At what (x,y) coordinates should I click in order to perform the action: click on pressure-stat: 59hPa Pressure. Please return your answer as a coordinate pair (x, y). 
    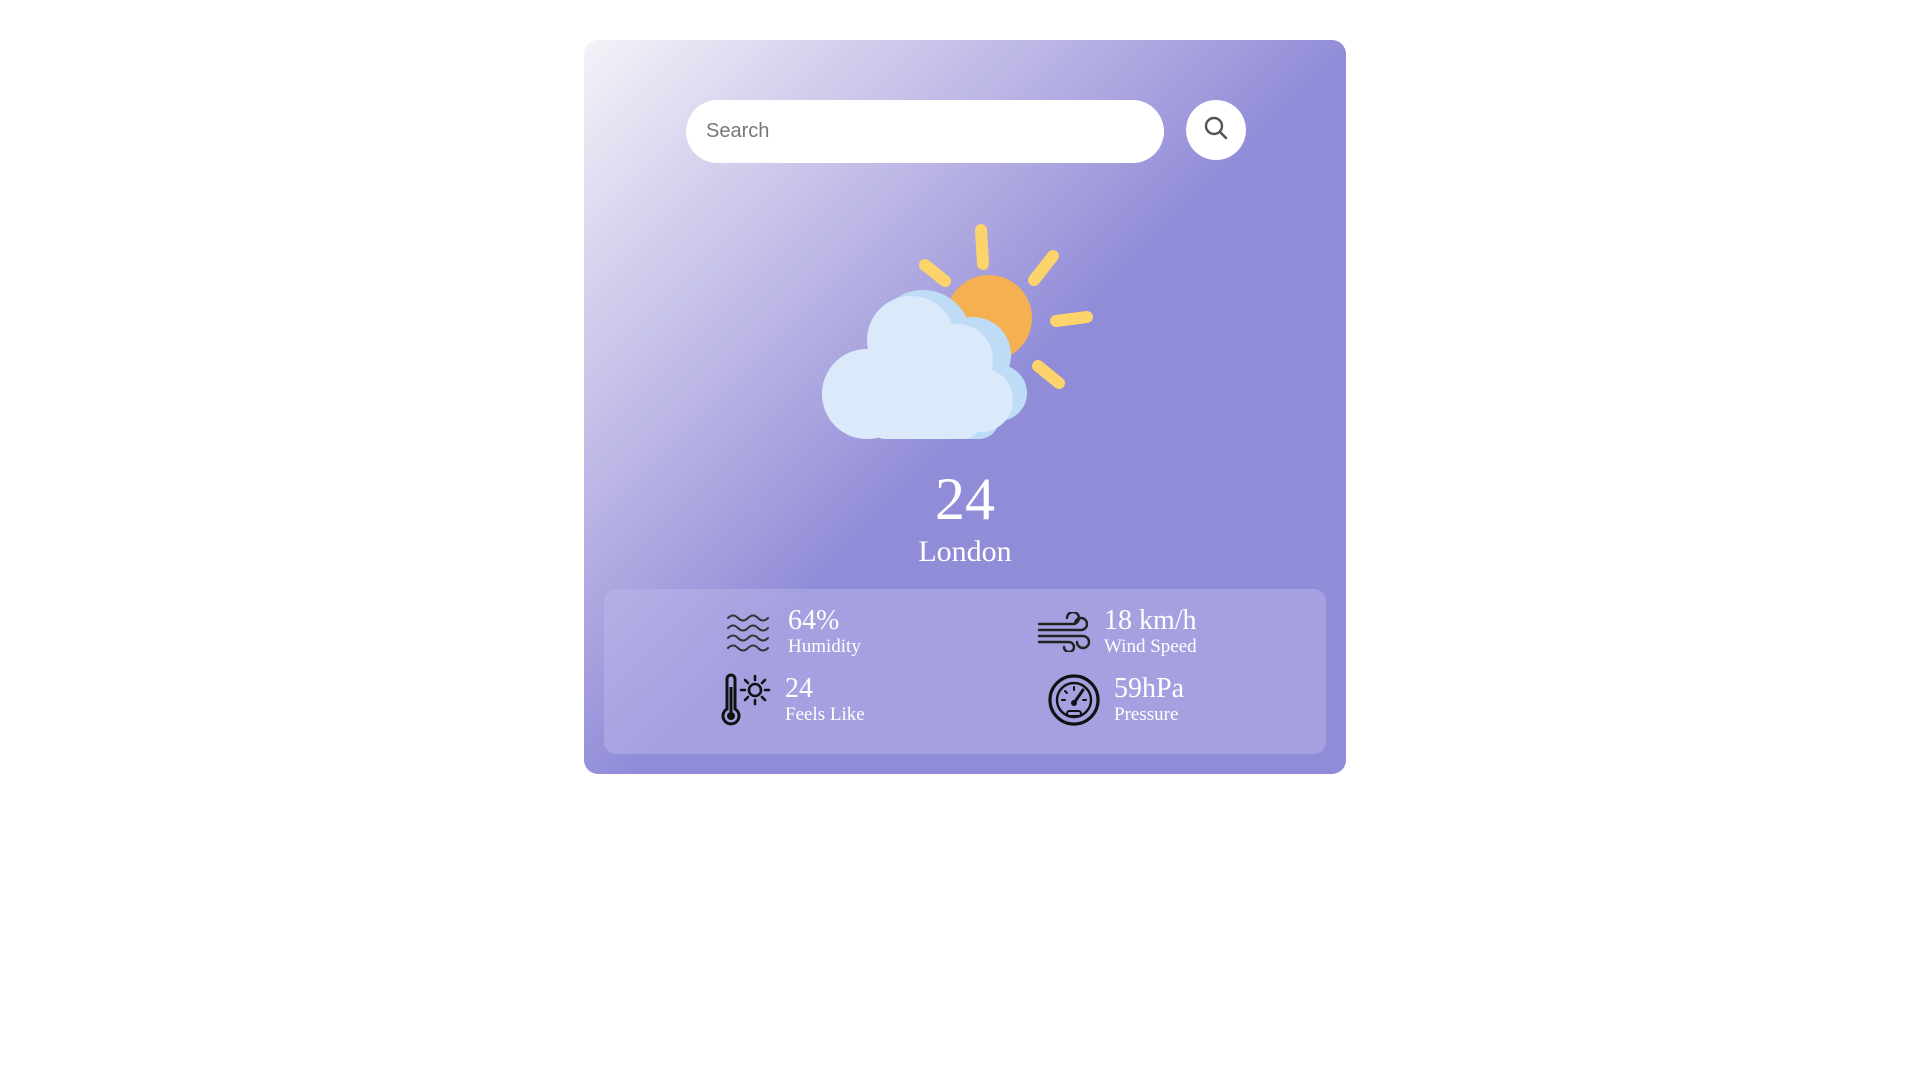
    Looking at the image, I should click on (1115, 700).